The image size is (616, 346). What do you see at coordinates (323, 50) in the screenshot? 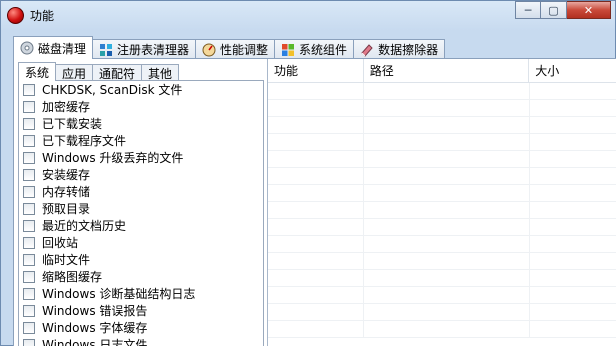
I see `tab-label: 系统组件` at bounding box center [323, 50].